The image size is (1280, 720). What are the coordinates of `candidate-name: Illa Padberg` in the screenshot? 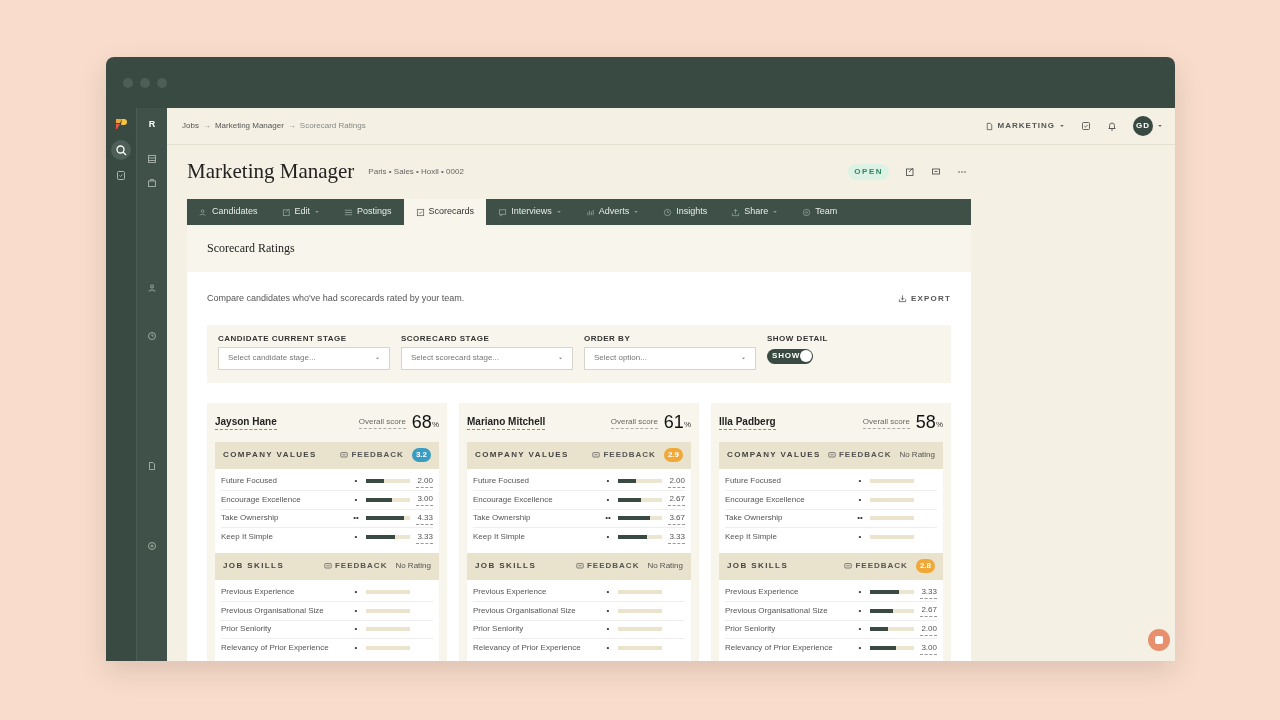 It's located at (747, 422).